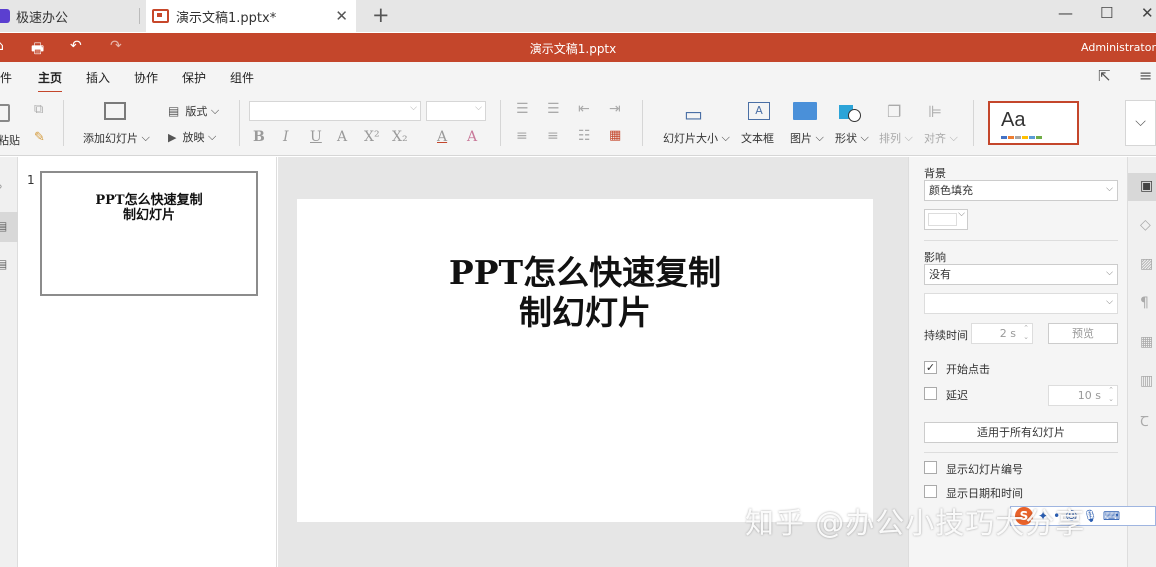  I want to click on shape-settings-icon: ◇, so click(1145, 225).